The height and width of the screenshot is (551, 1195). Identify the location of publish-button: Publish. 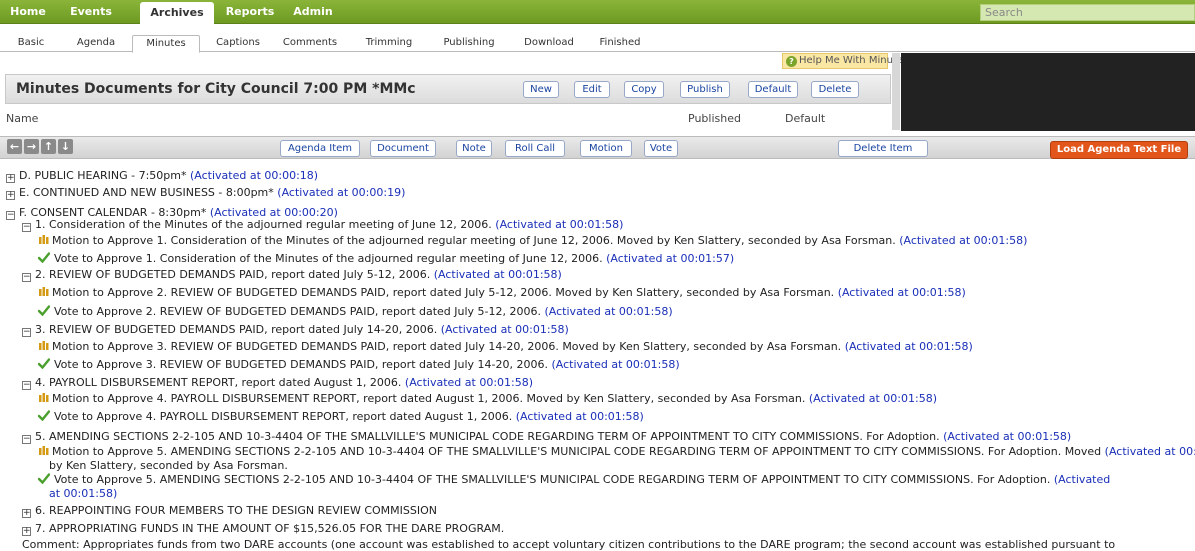
(705, 89).